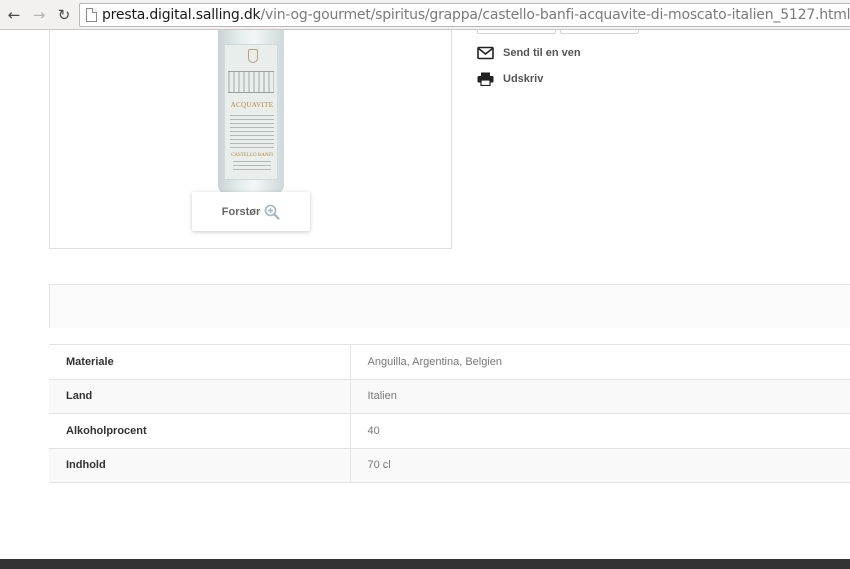 The width and height of the screenshot is (850, 569). Describe the element at coordinates (252, 155) in the screenshot. I see `label-producer: CASTELLO BANFI` at that location.